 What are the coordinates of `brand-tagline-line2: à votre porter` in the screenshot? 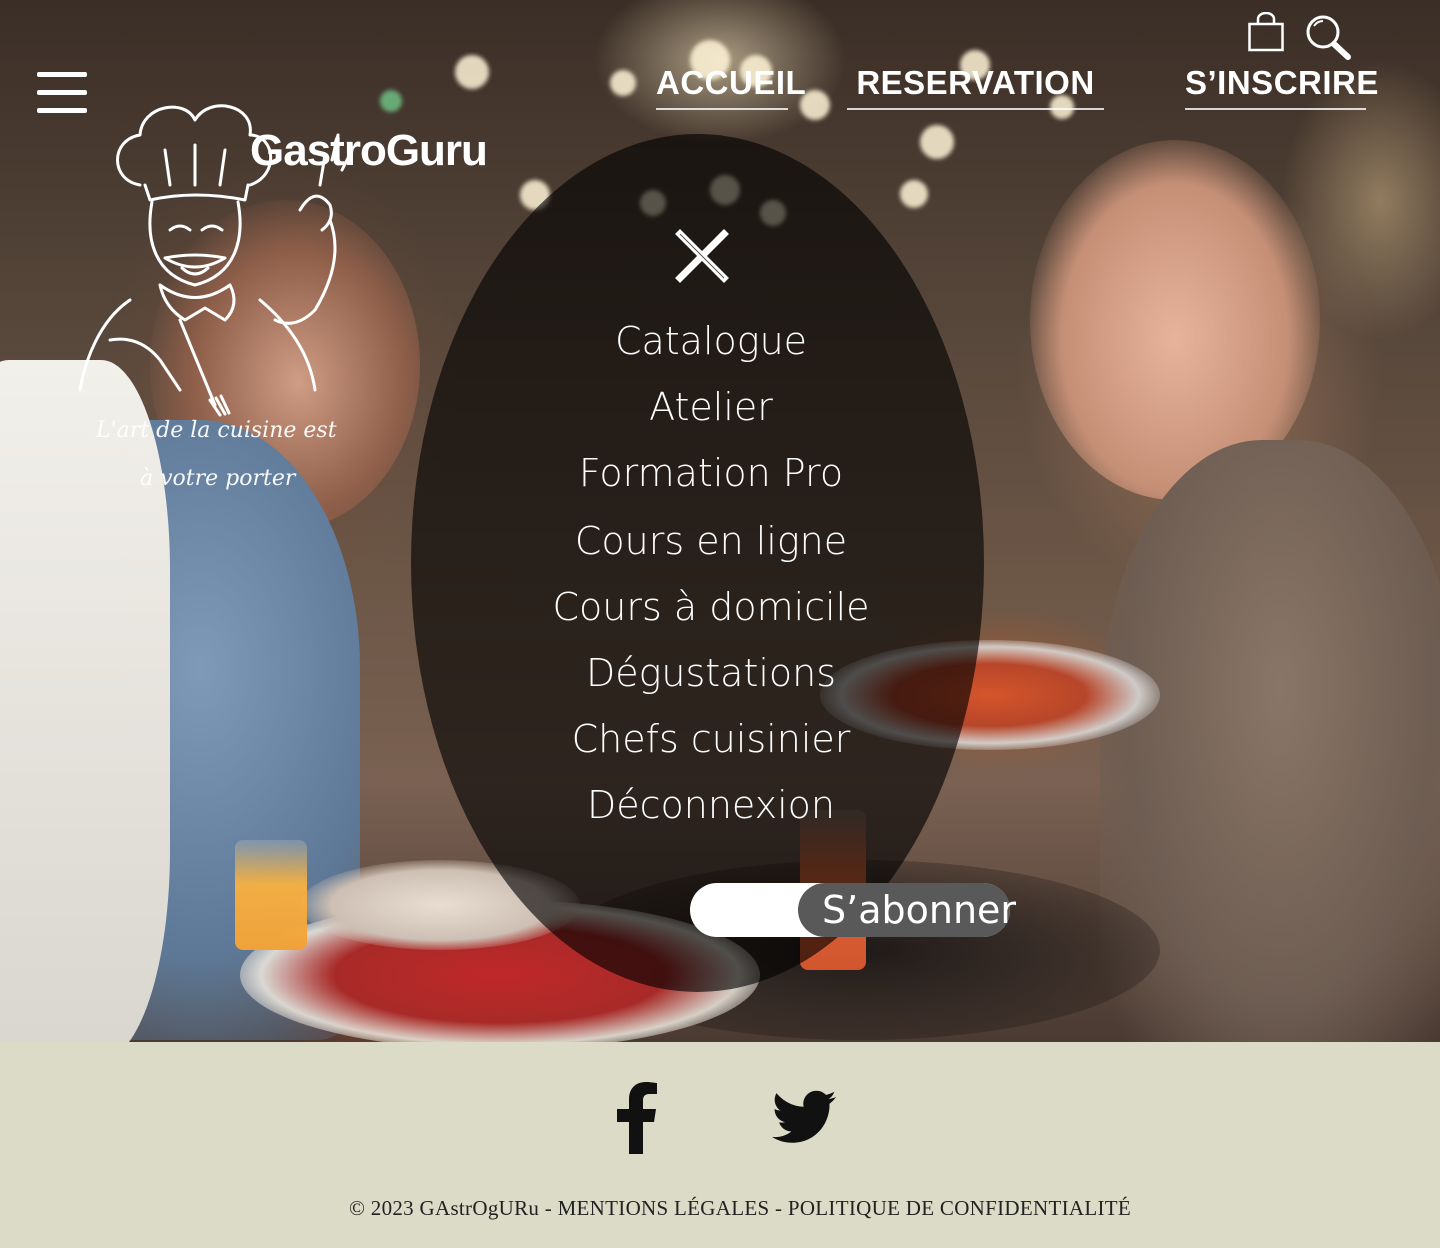 It's located at (218, 478).